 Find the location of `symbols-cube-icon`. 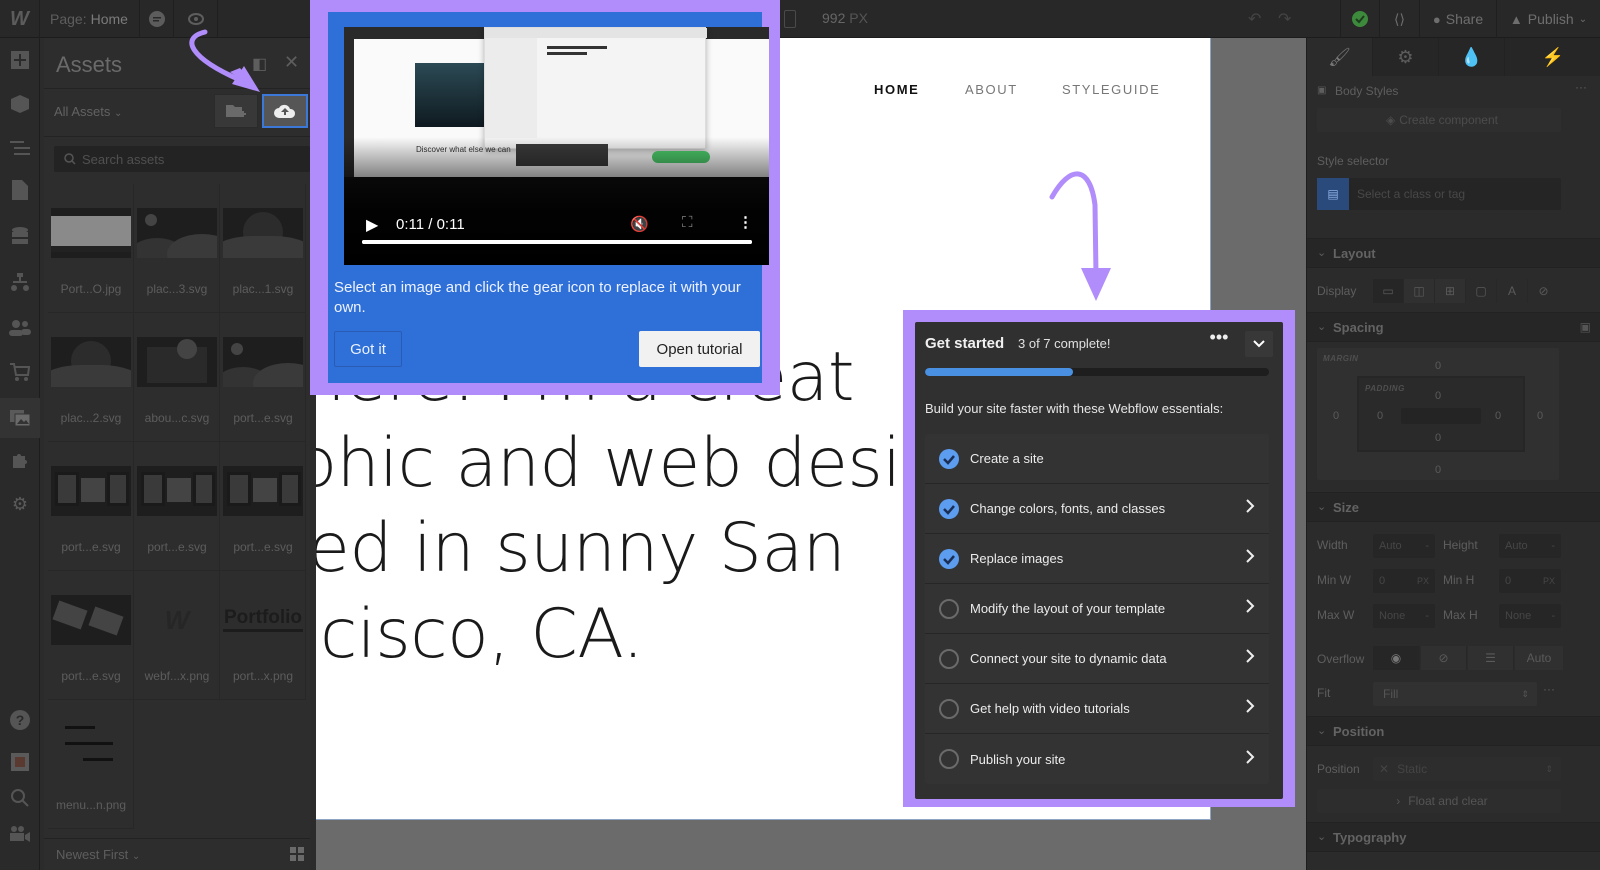

symbols-cube-icon is located at coordinates (20, 104).